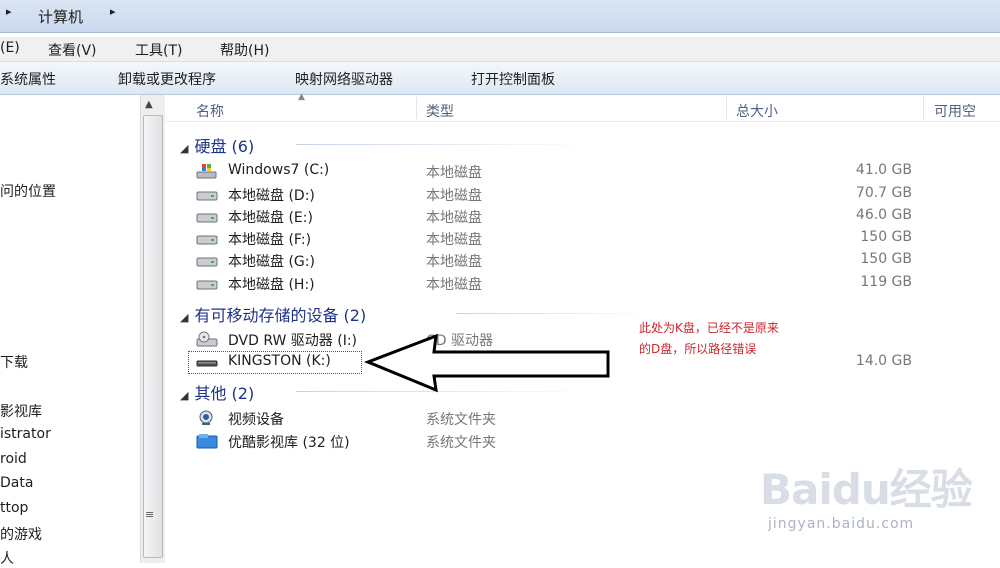 The width and height of the screenshot is (1000, 568). I want to click on watermark-url: jingyan.baidu.com, so click(841, 524).